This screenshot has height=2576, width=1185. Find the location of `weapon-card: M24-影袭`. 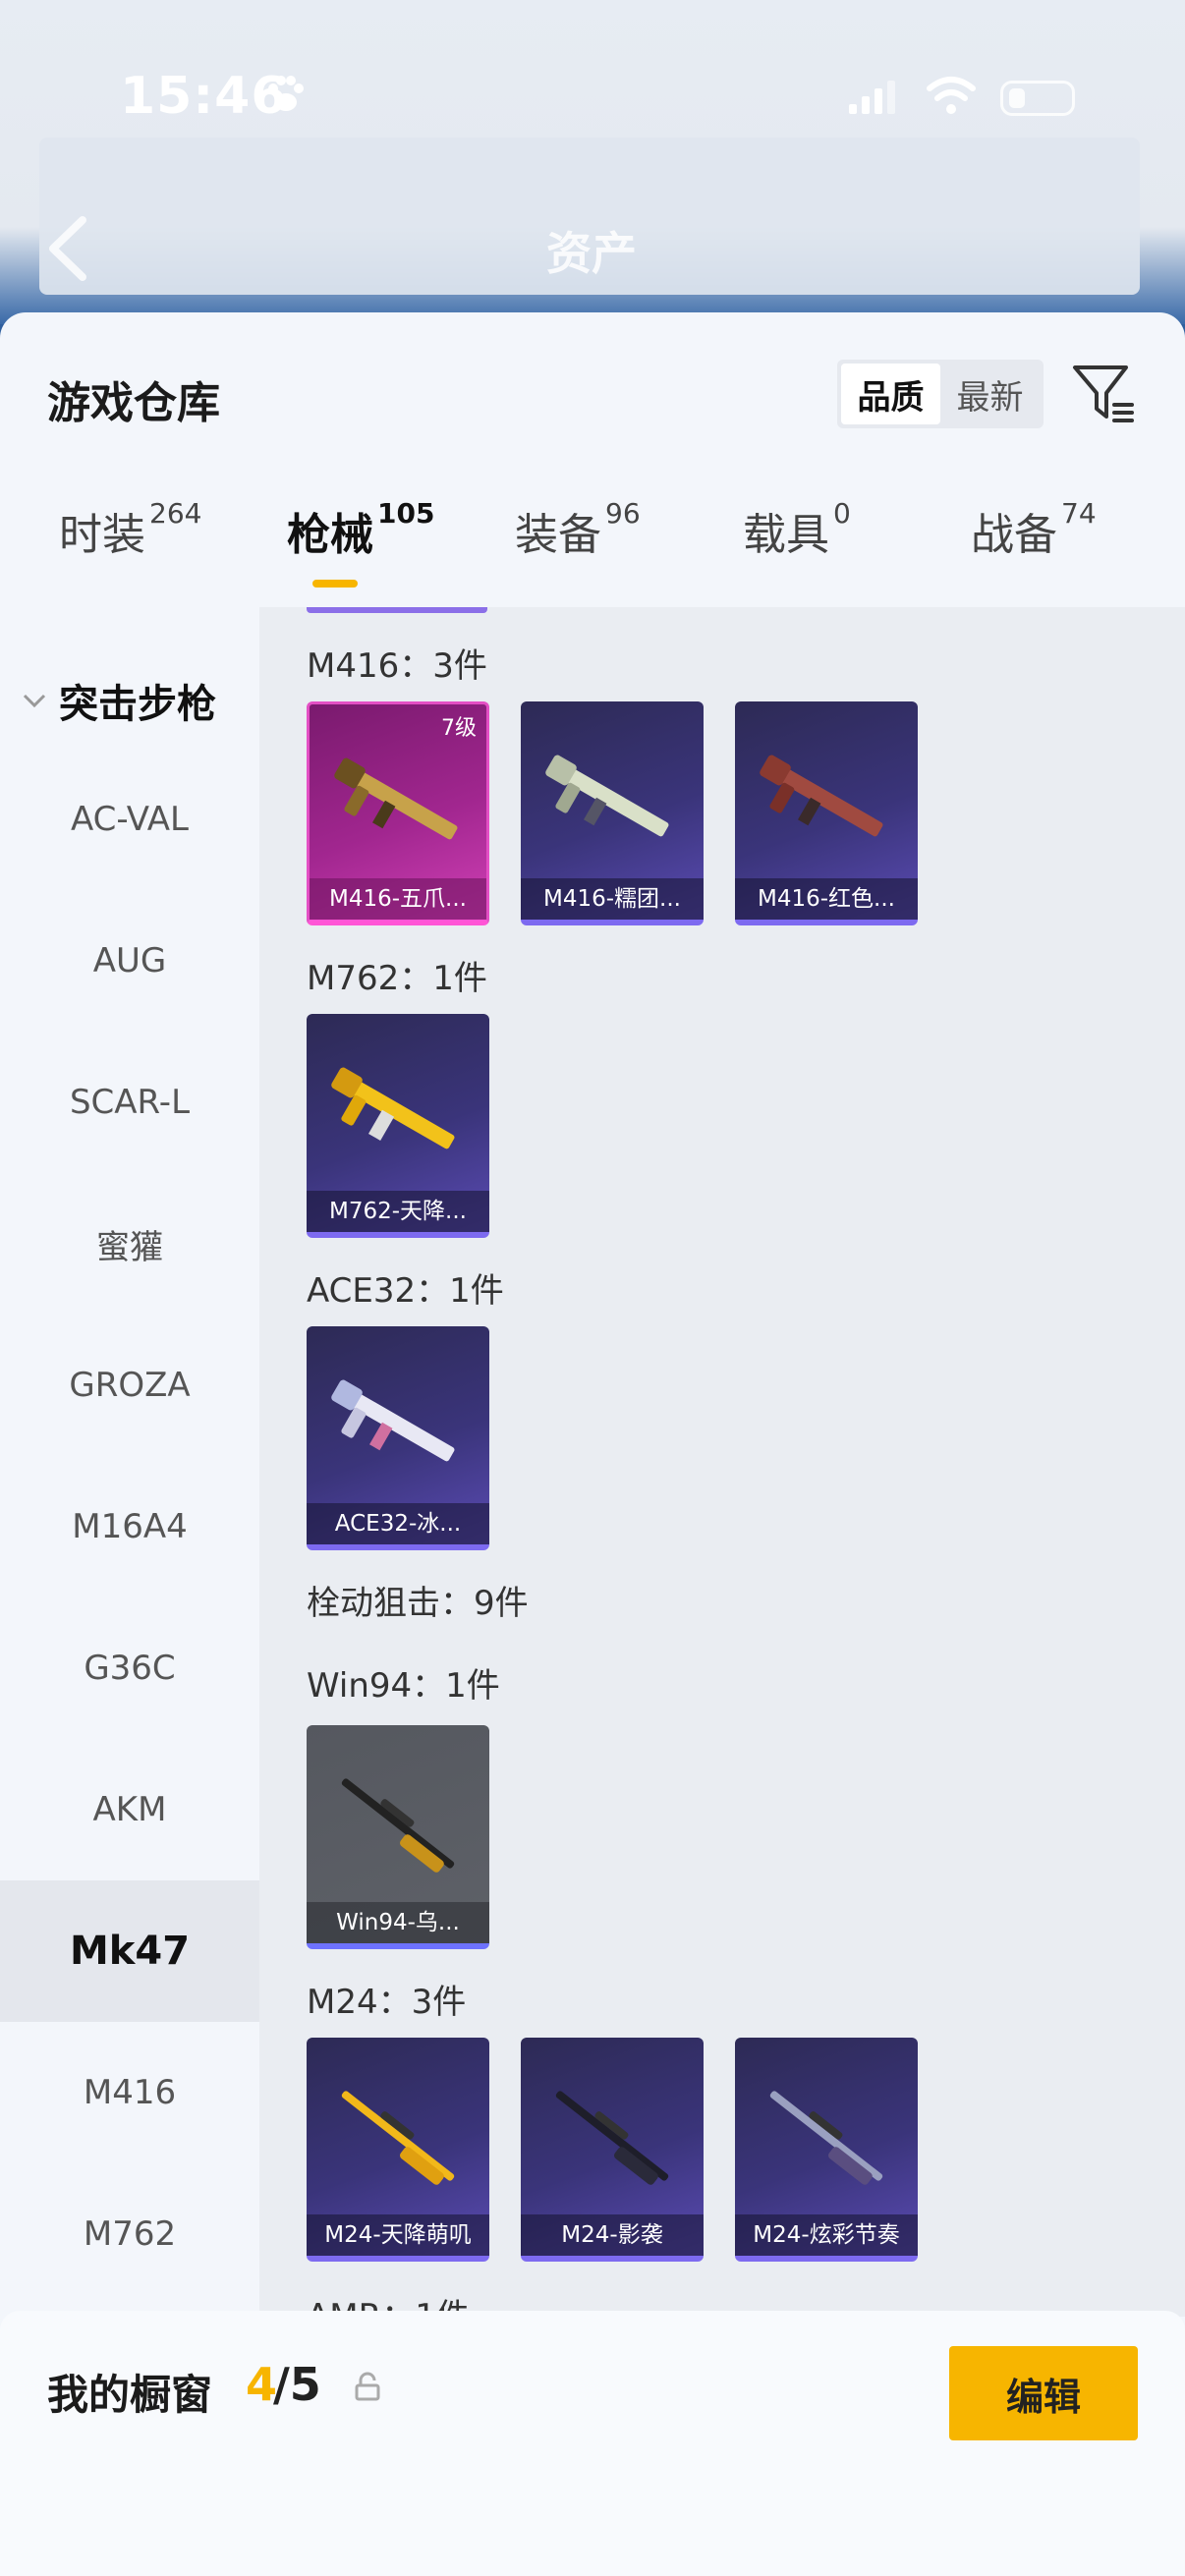

weapon-card: M24-影袭 is located at coordinates (612, 2150).